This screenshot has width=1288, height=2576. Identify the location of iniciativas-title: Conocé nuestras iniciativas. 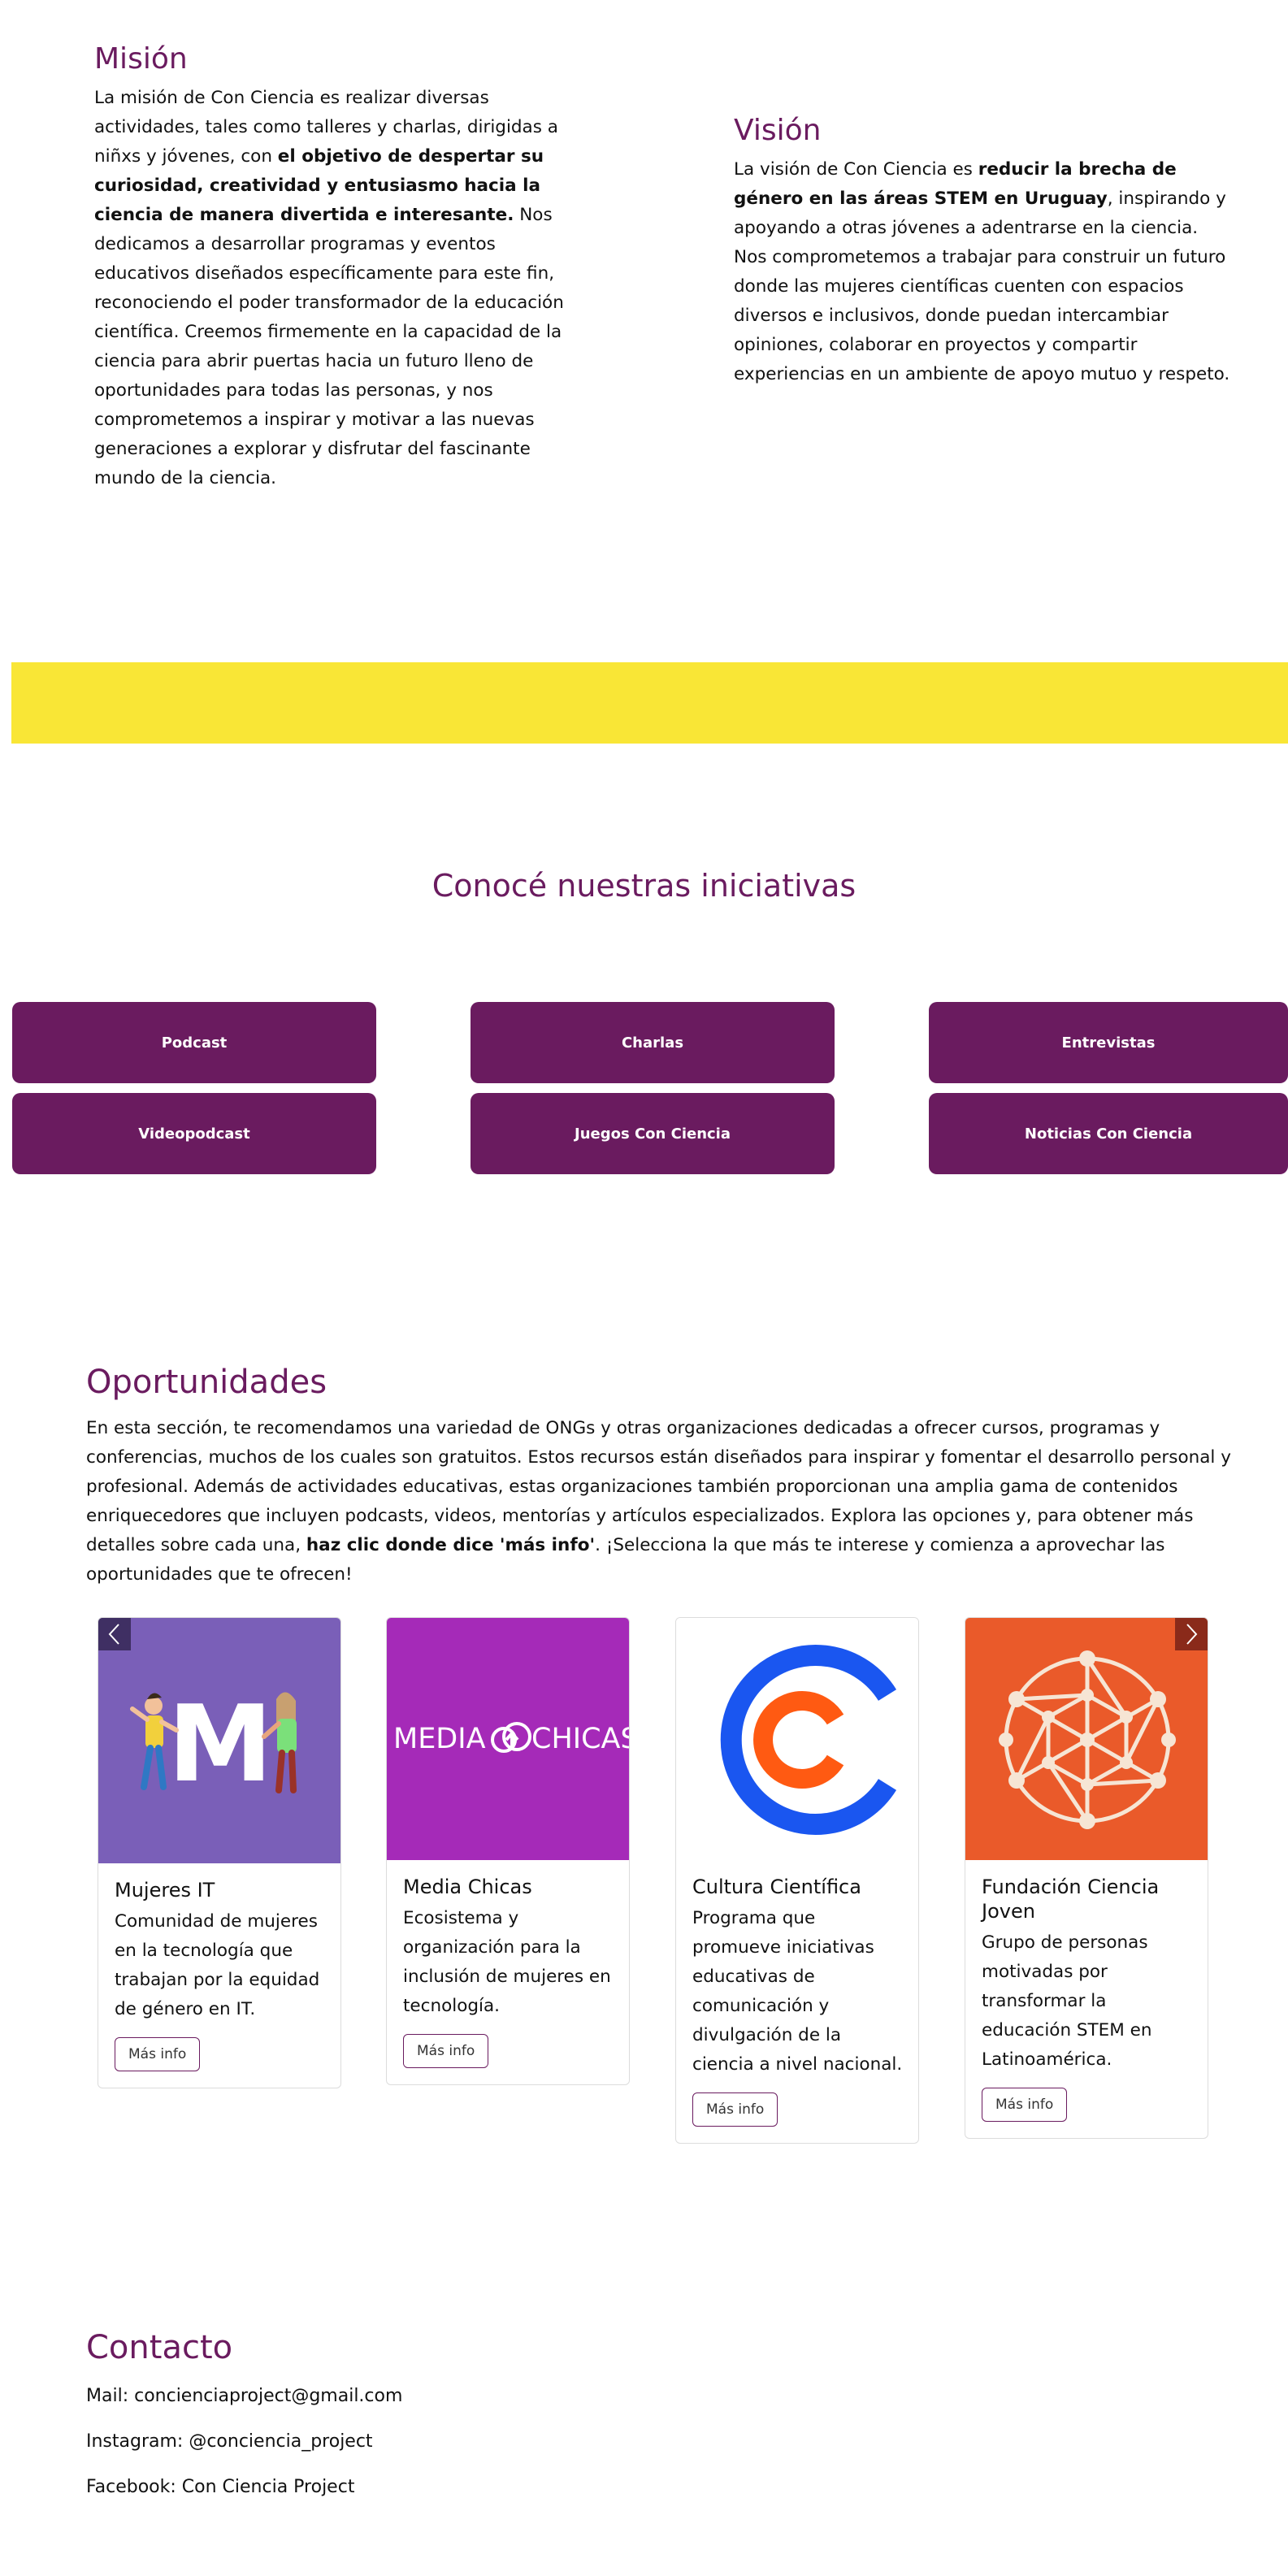
(644, 886).